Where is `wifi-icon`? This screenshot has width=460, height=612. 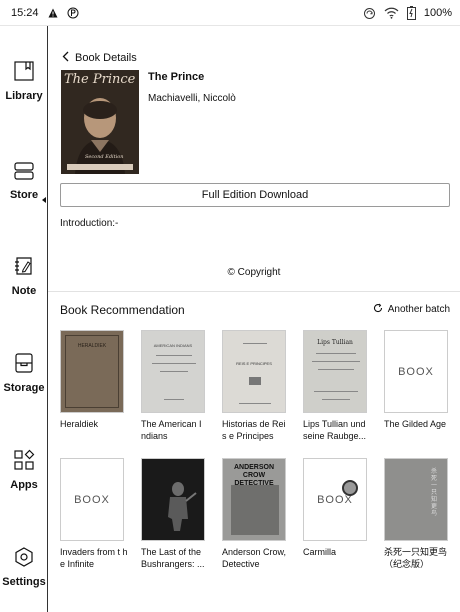
wifi-icon is located at coordinates (391, 13).